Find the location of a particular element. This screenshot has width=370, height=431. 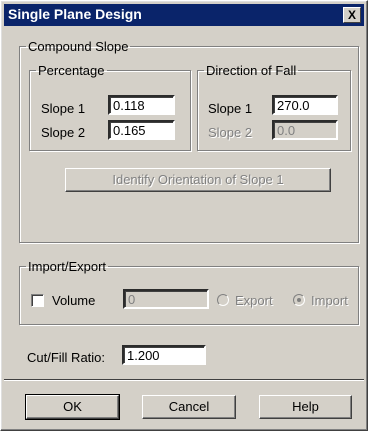

help-button: Help is located at coordinates (305, 407).